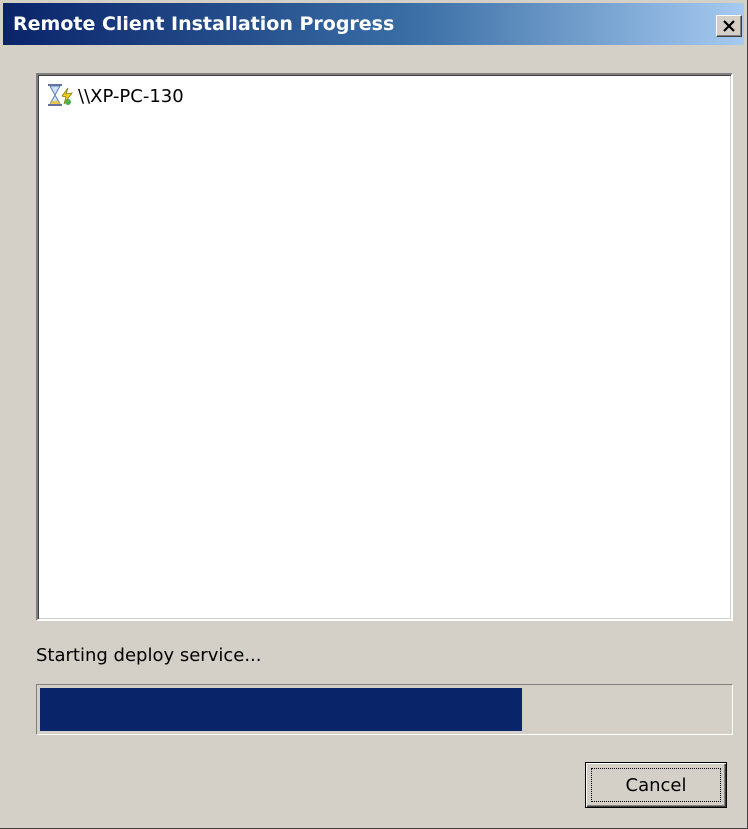 This screenshot has width=748, height=829. Describe the element at coordinates (281, 709) in the screenshot. I see `progress-fill` at that location.